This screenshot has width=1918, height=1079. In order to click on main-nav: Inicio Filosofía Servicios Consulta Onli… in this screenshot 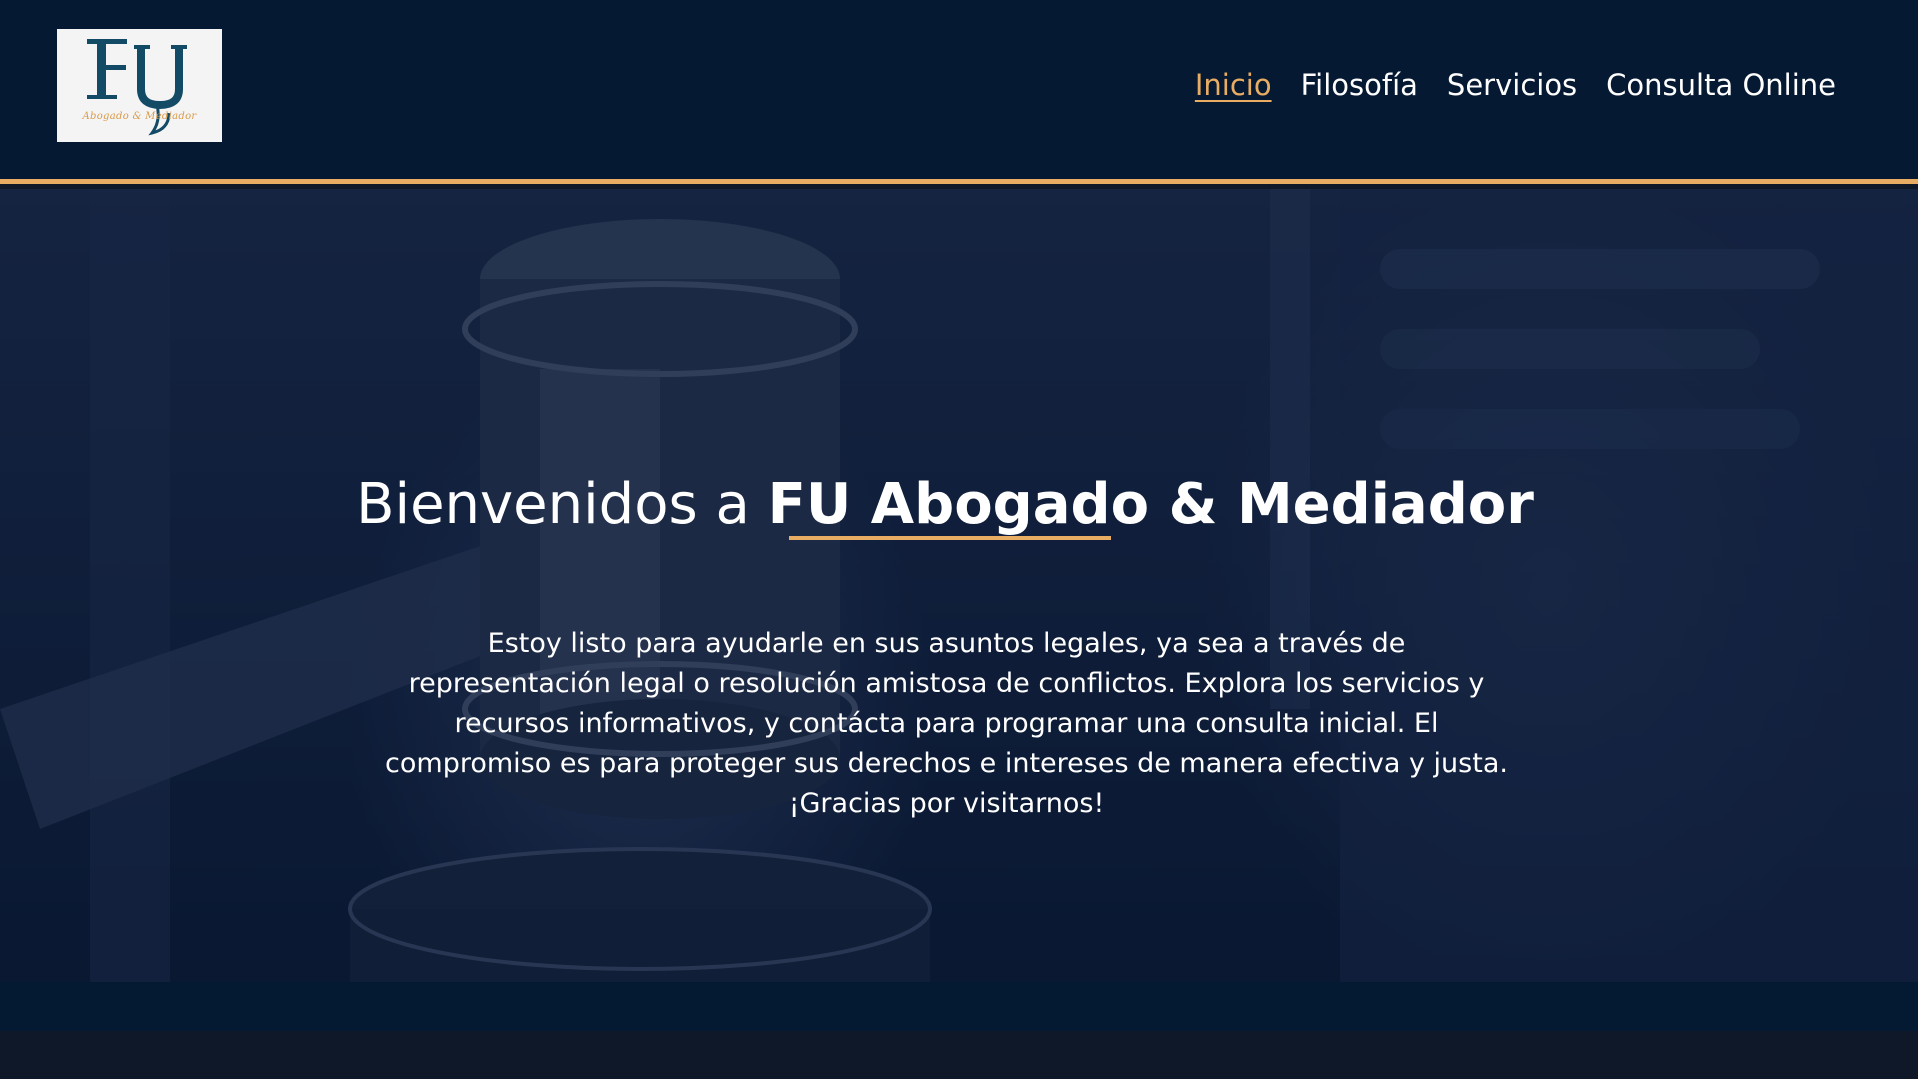, I will do `click(1515, 85)`.